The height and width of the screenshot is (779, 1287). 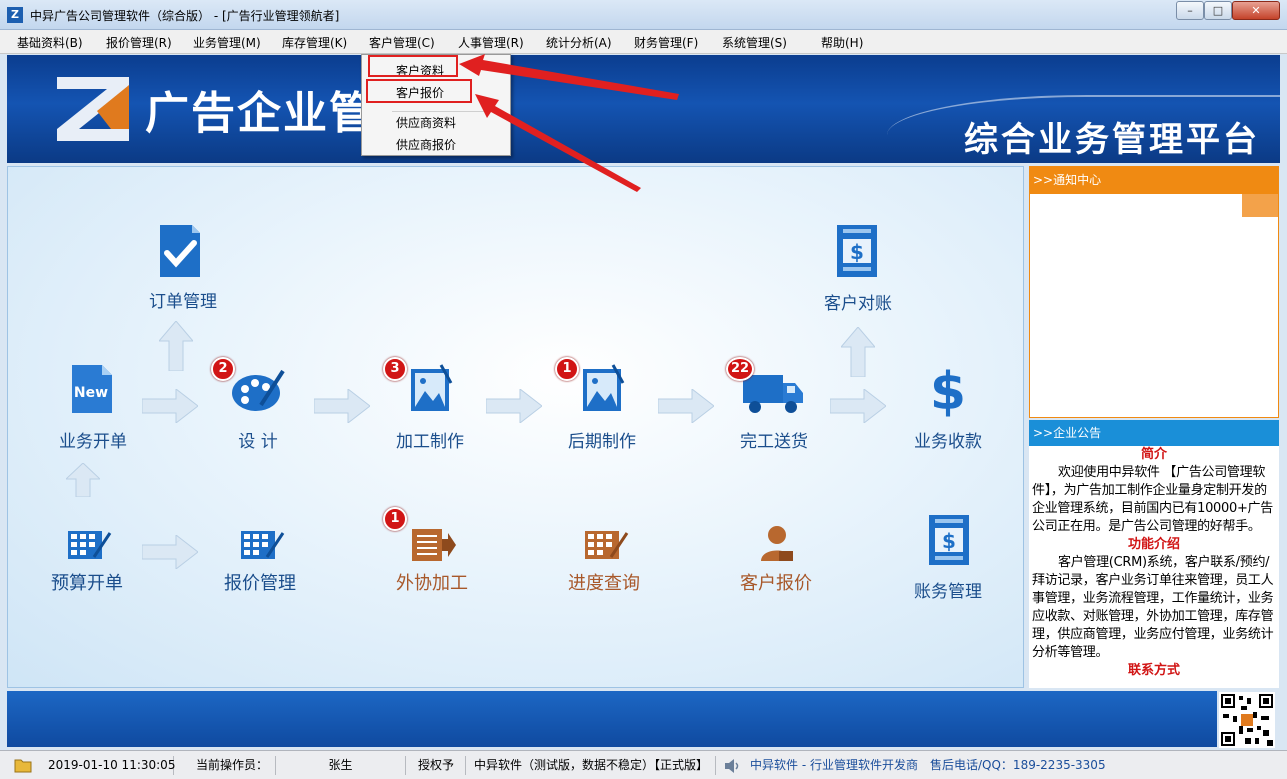 I want to click on flow-label-delivery: 完工送货, so click(x=774, y=442).